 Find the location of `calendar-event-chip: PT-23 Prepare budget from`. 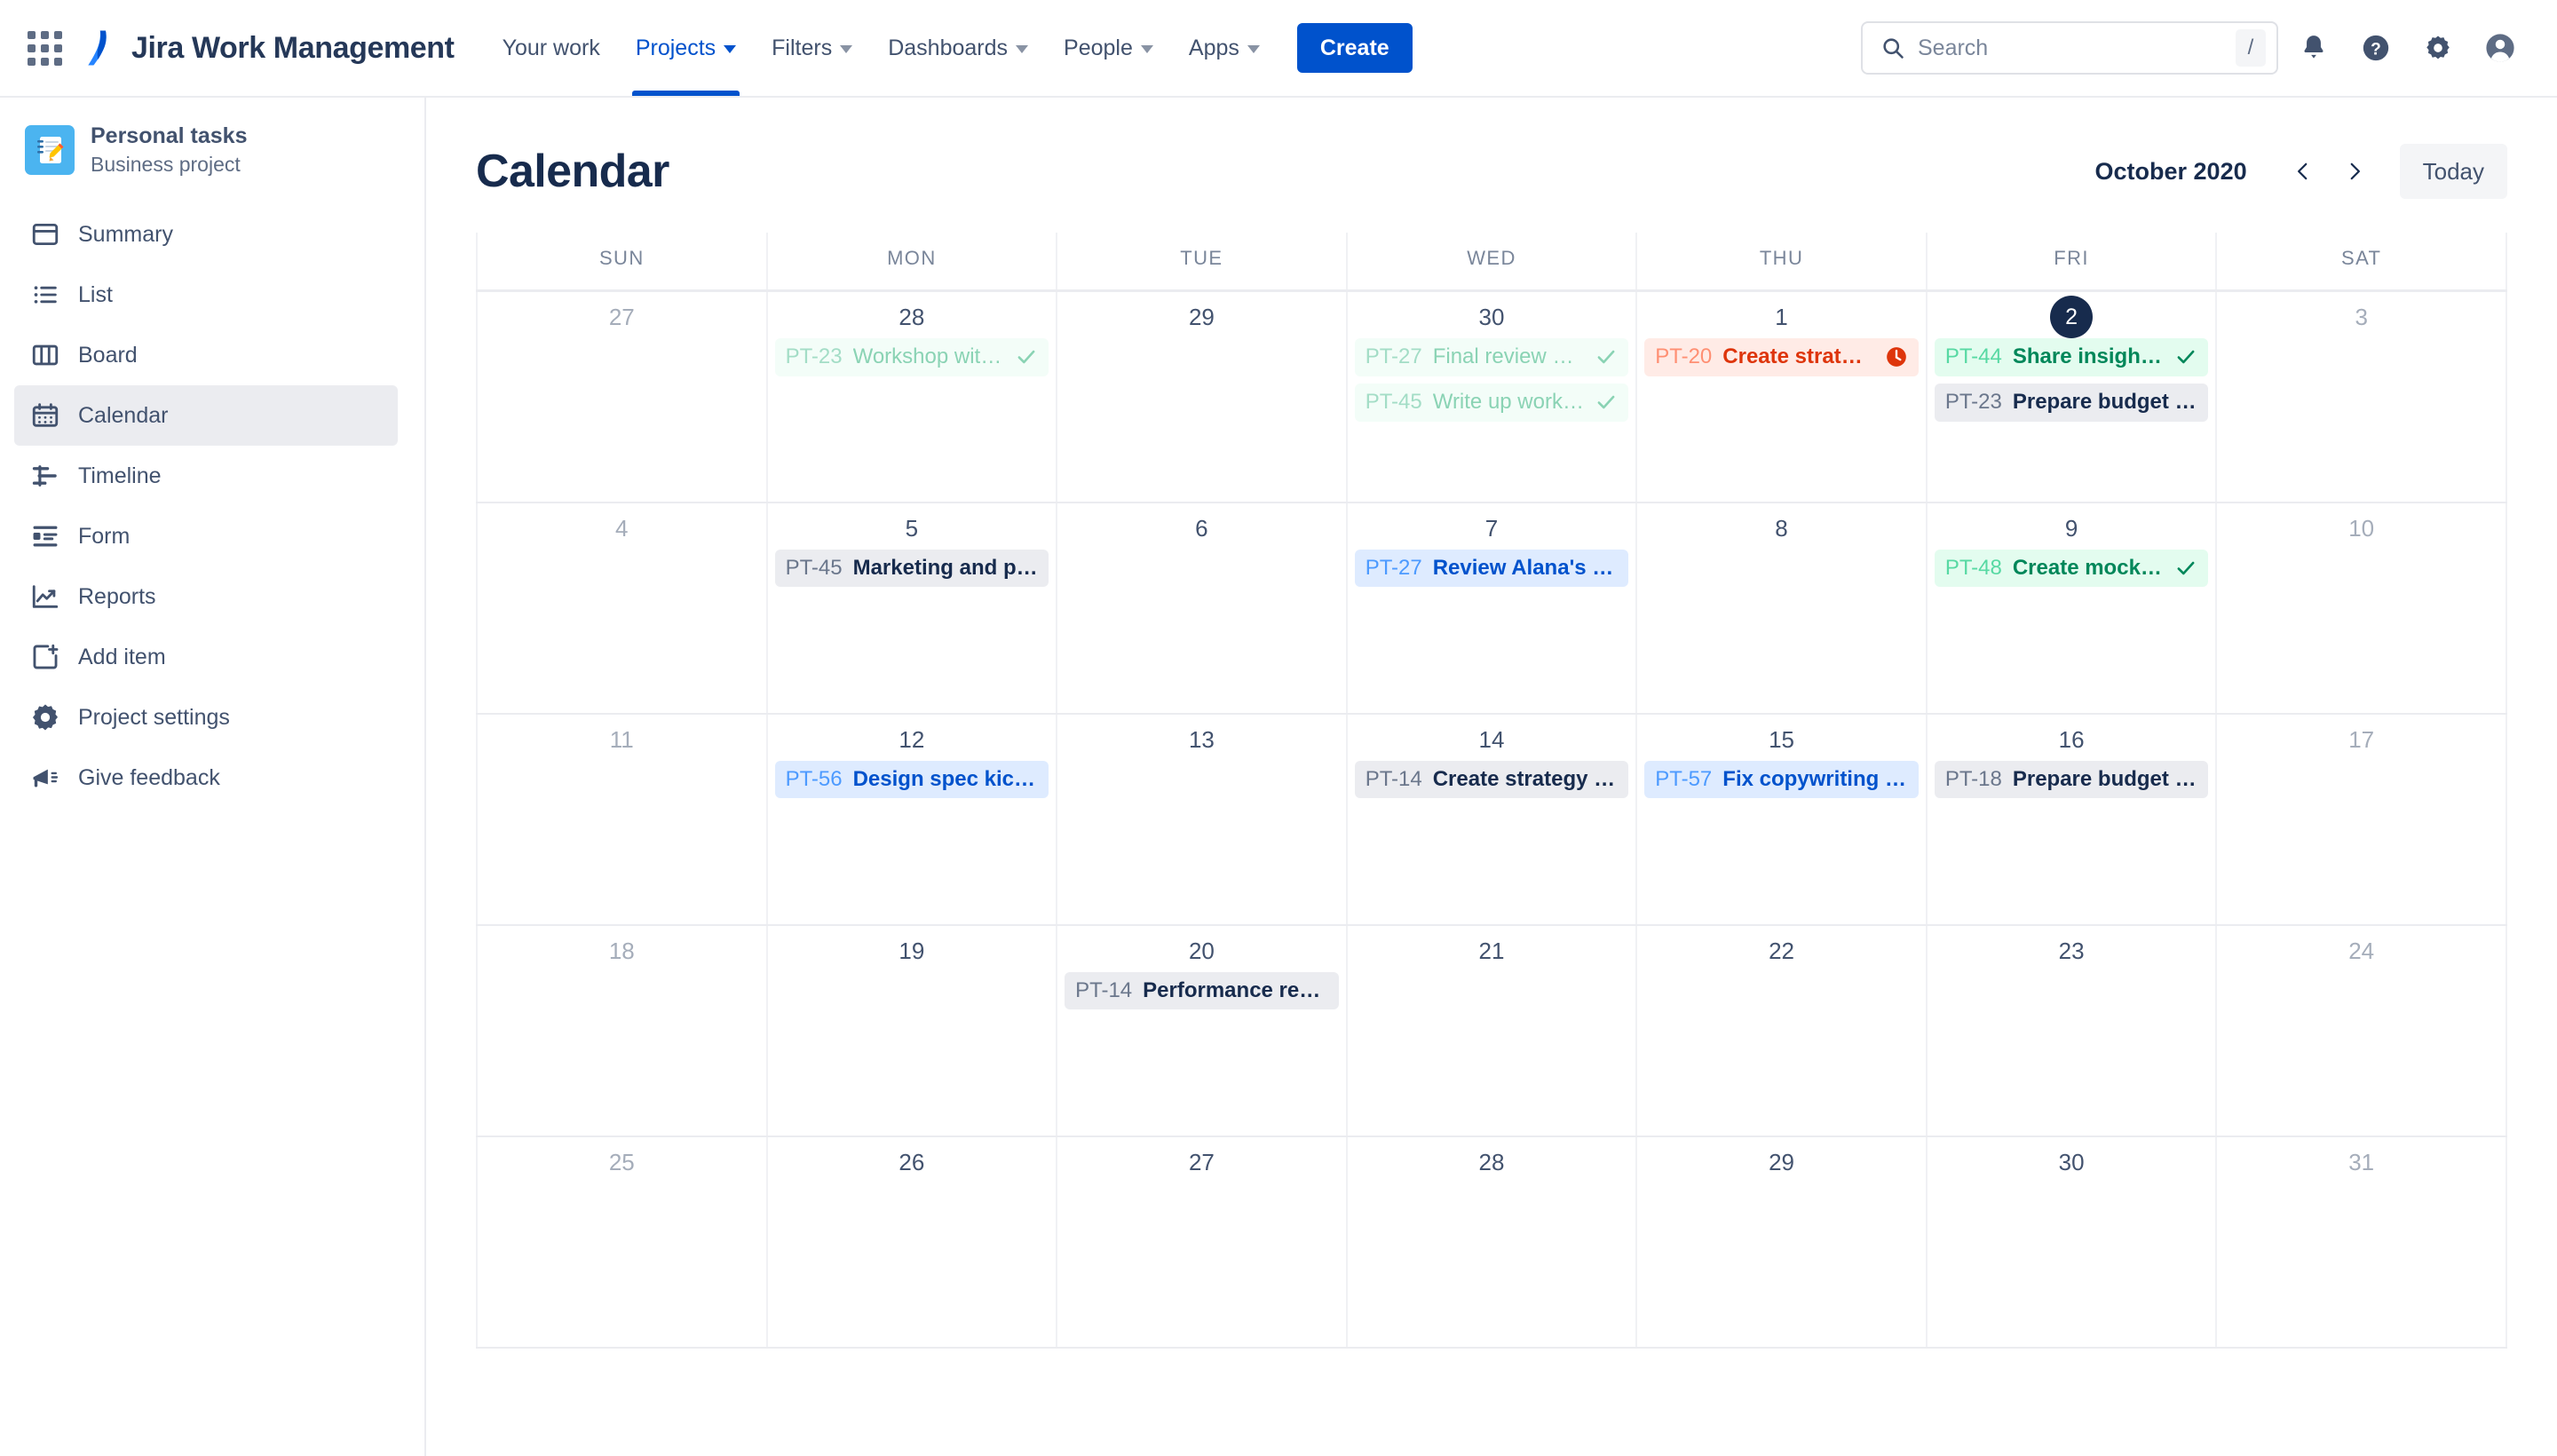

calendar-event-chip: PT-23 Prepare budget from is located at coordinates (2071, 403).